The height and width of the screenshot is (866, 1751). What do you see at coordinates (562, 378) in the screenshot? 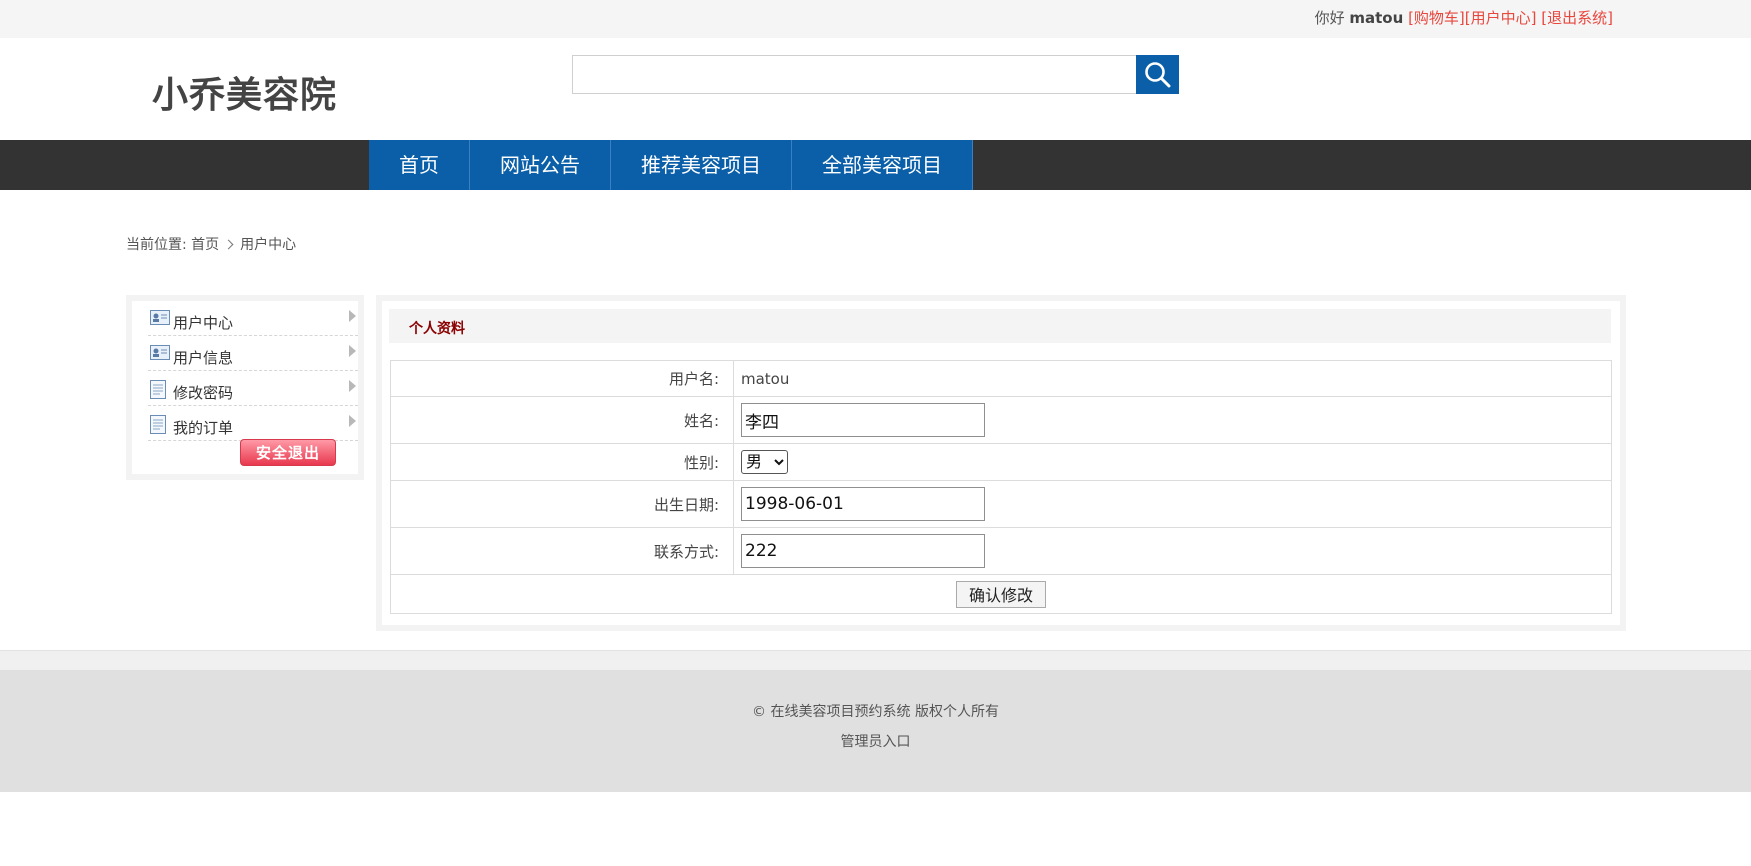
I see `username-label: 用户名:` at bounding box center [562, 378].